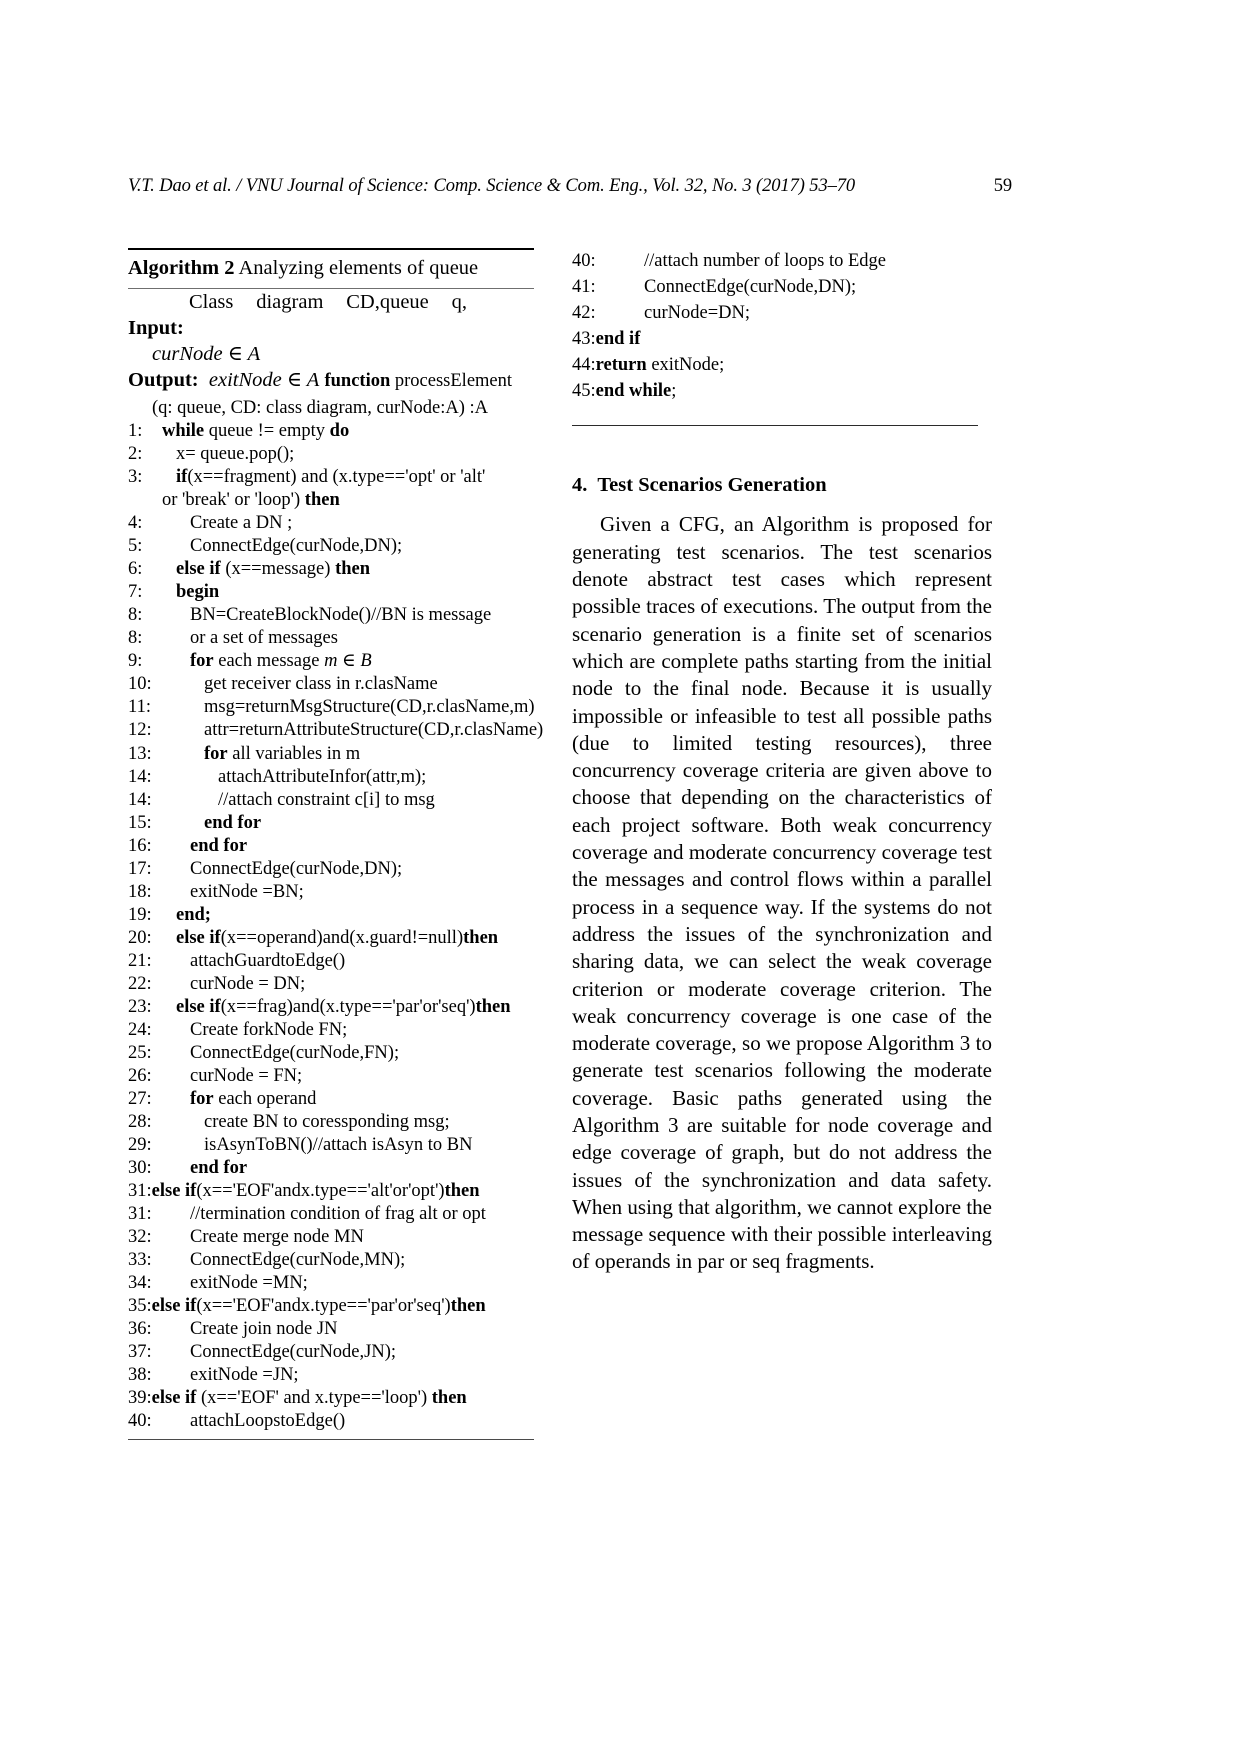  I want to click on algorithm-line-number: 24:, so click(140, 1029).